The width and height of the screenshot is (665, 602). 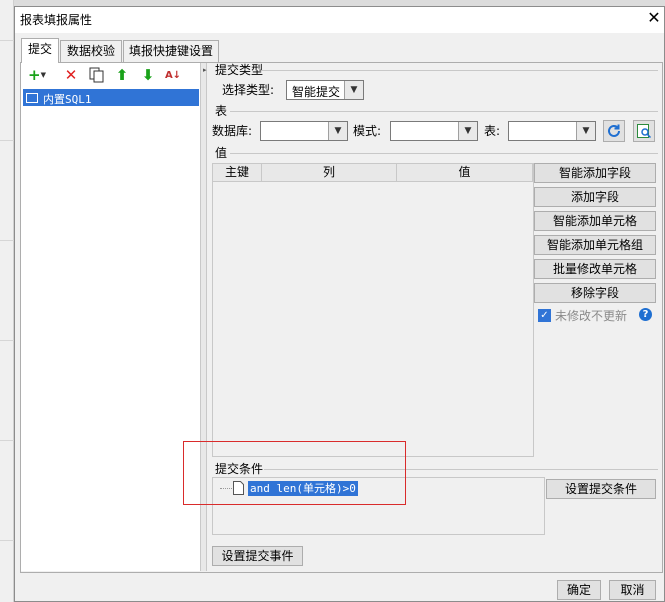 I want to click on set-submit-event-button: 设置提交事件, so click(x=257, y=556).